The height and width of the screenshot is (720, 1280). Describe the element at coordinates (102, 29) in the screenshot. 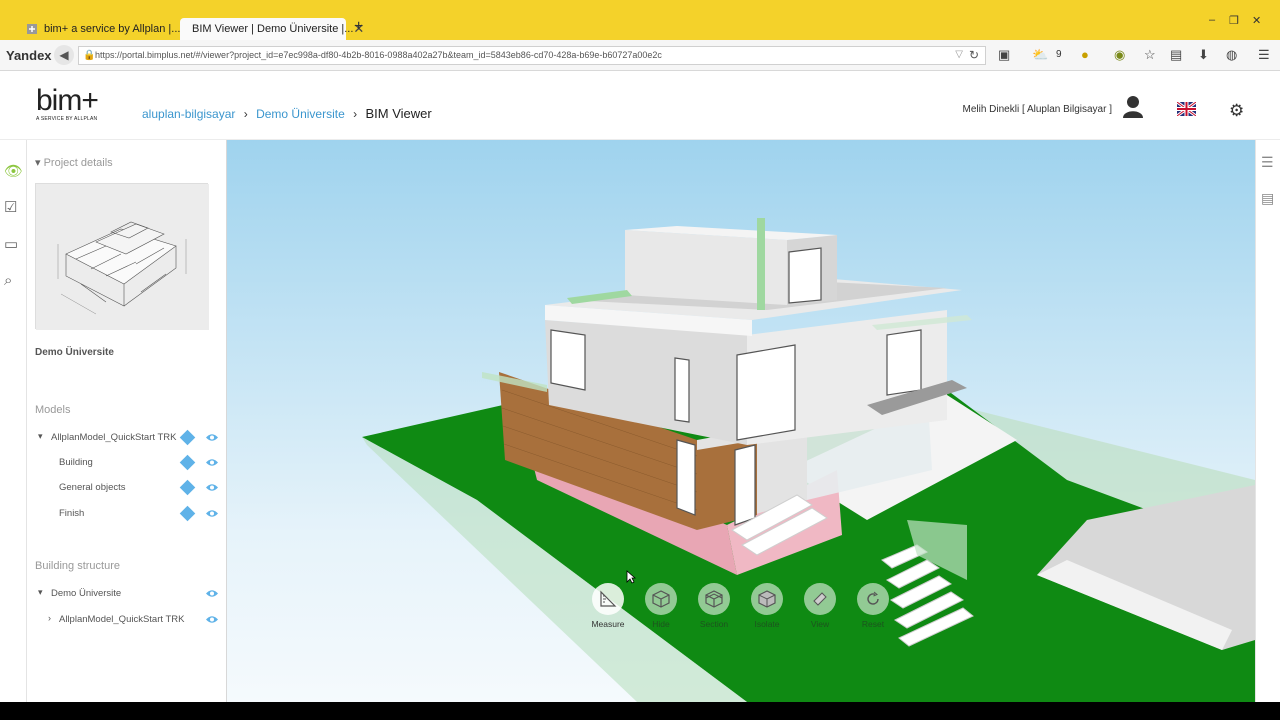

I see `browser-tab-bimplus: bim+ a service by Allplan |... ✕` at that location.